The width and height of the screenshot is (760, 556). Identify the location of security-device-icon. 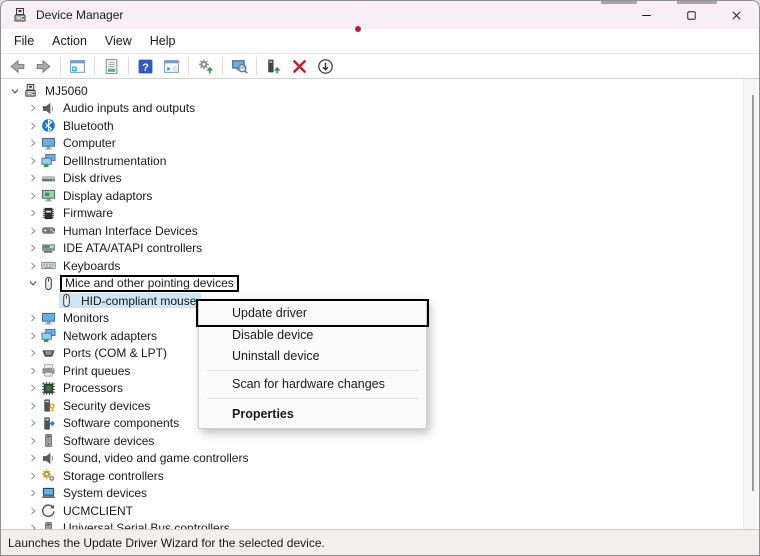
(49, 405).